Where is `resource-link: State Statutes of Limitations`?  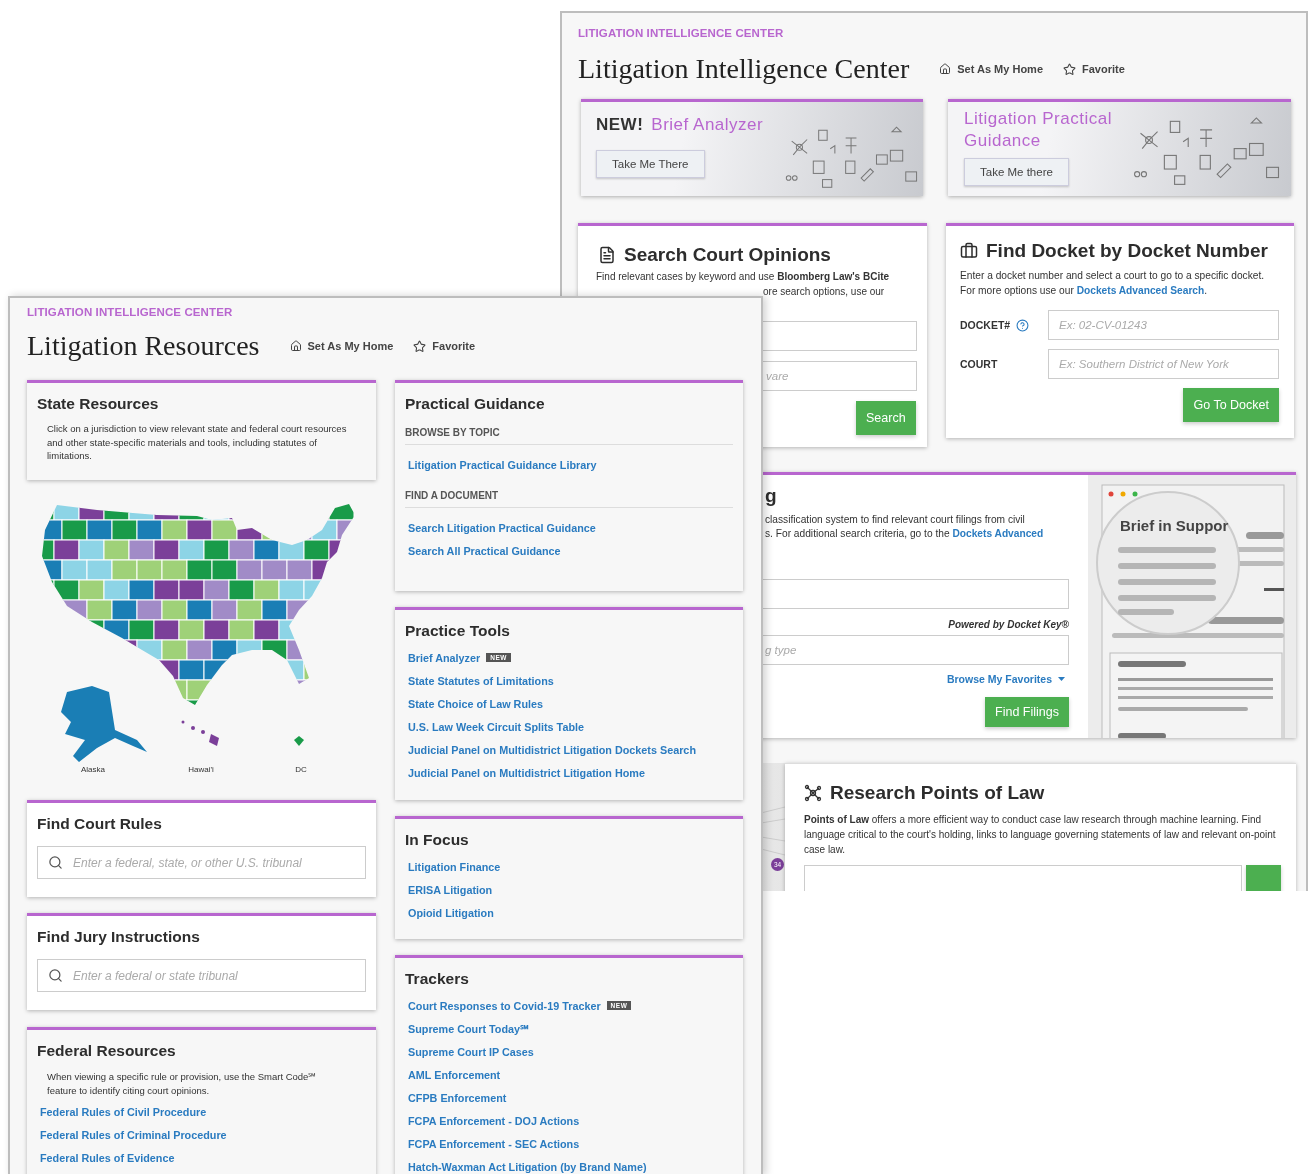
resource-link: State Statutes of Limitations is located at coordinates (481, 680).